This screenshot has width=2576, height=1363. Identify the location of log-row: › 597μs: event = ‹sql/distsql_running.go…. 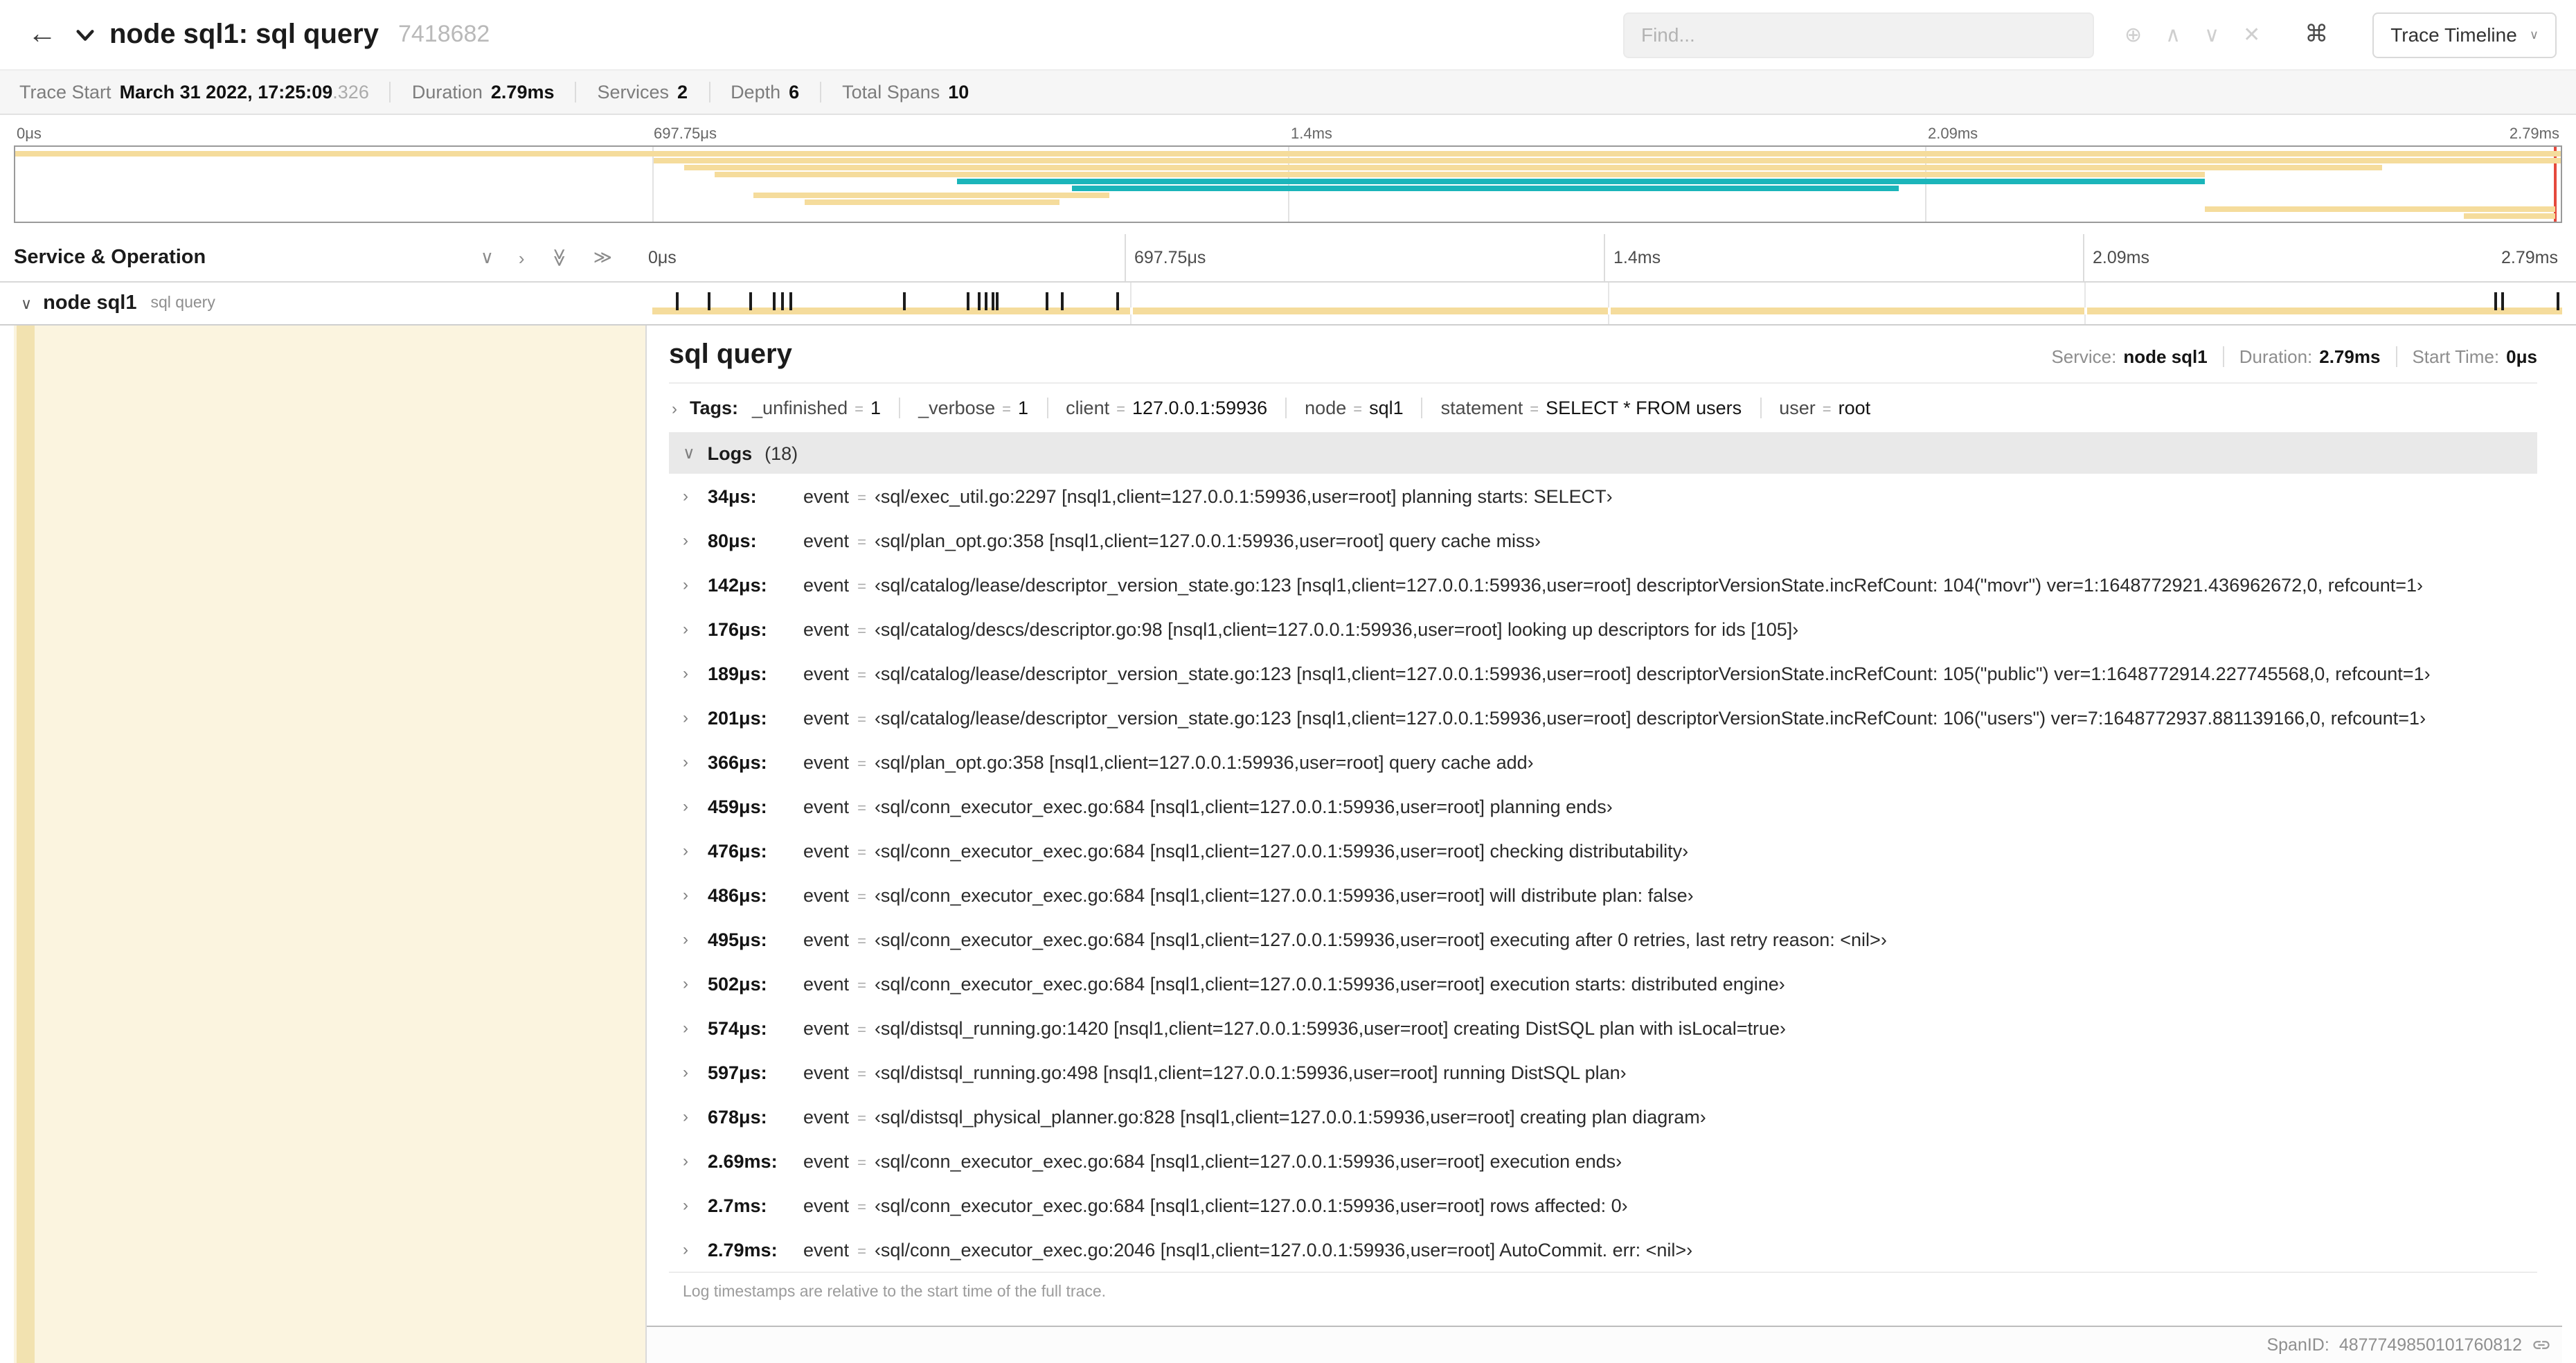
(1603, 1072).